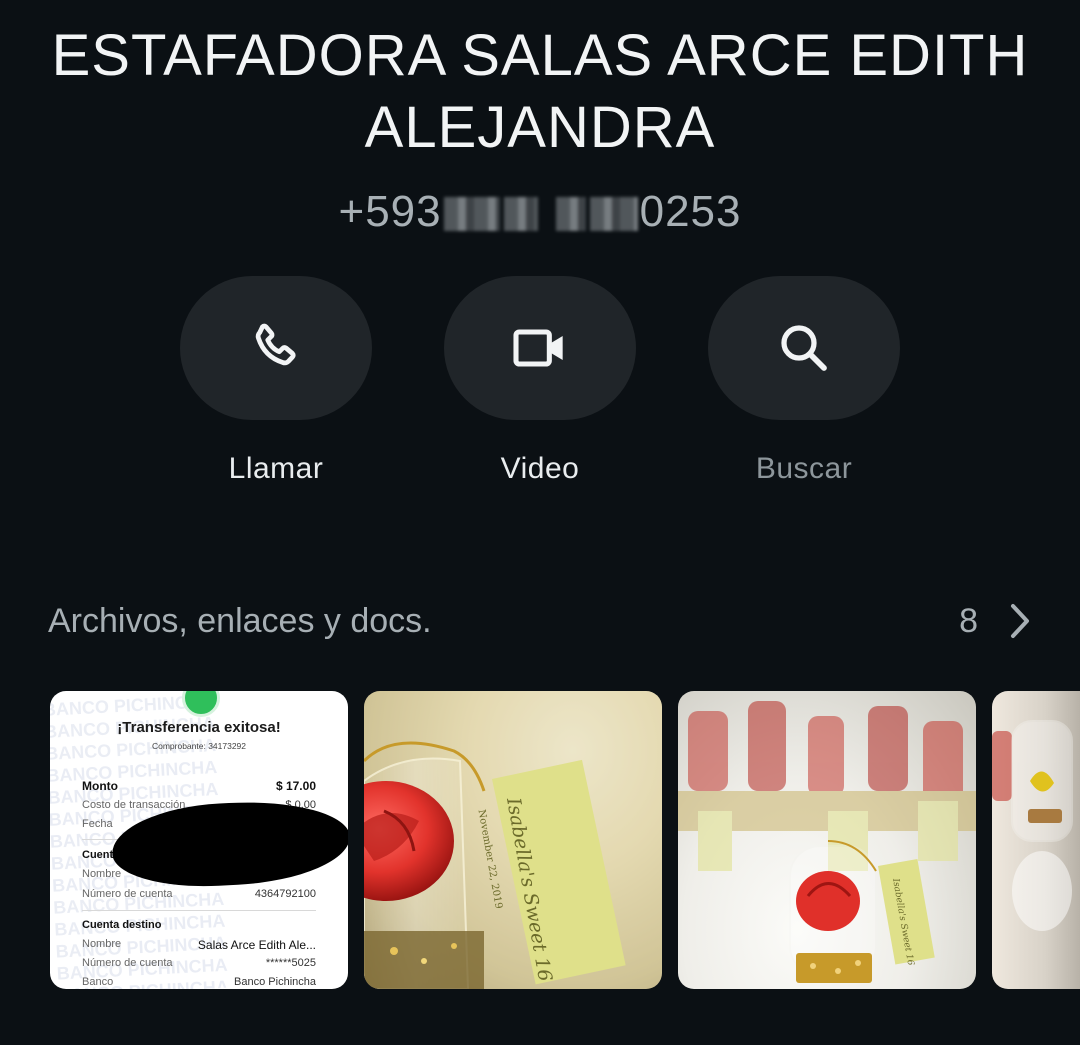  What do you see at coordinates (199, 982) in the screenshot?
I see `receipt-bank-row: Banco Banco Pichincha` at bounding box center [199, 982].